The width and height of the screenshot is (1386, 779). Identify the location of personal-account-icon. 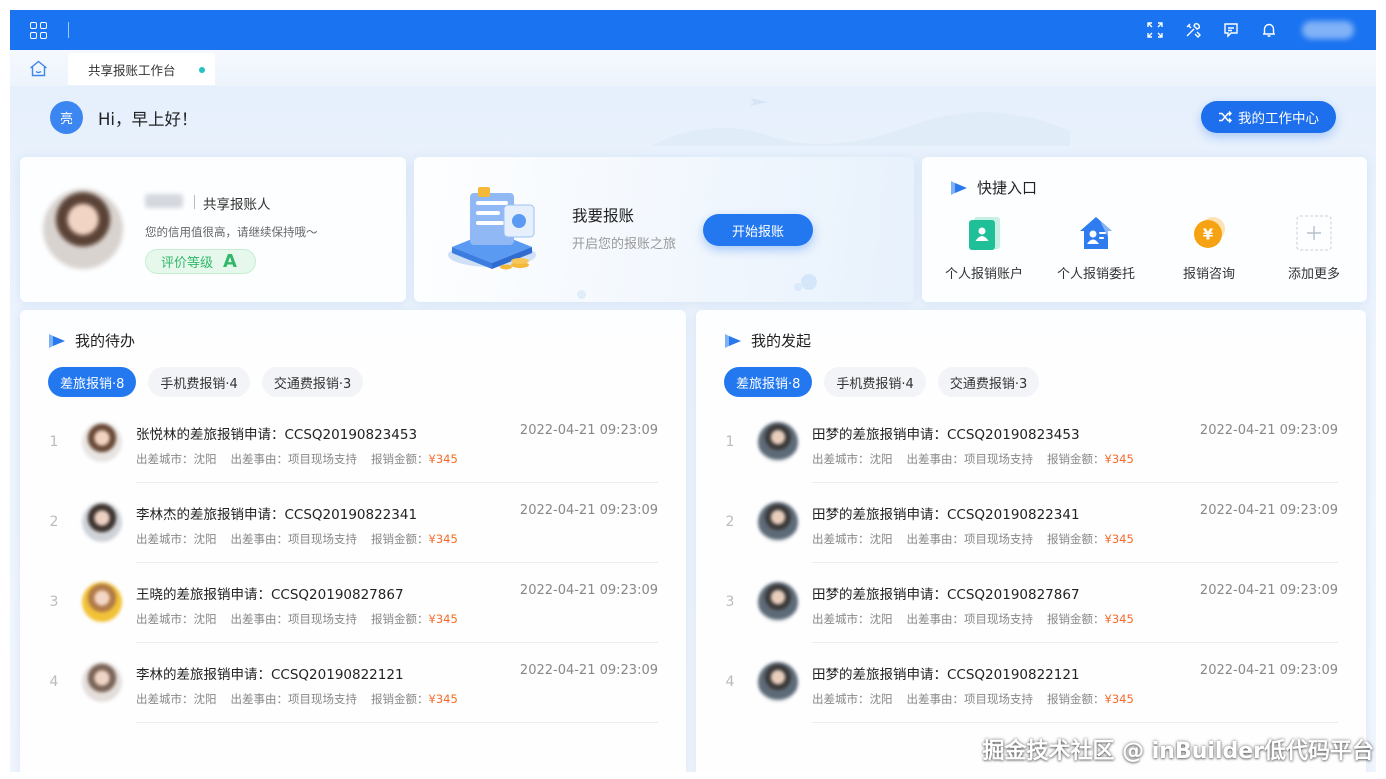
(984, 233).